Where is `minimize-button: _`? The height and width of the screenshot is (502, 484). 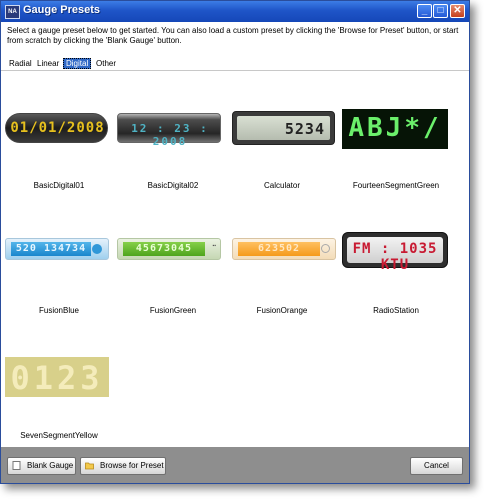 minimize-button: _ is located at coordinates (424, 11).